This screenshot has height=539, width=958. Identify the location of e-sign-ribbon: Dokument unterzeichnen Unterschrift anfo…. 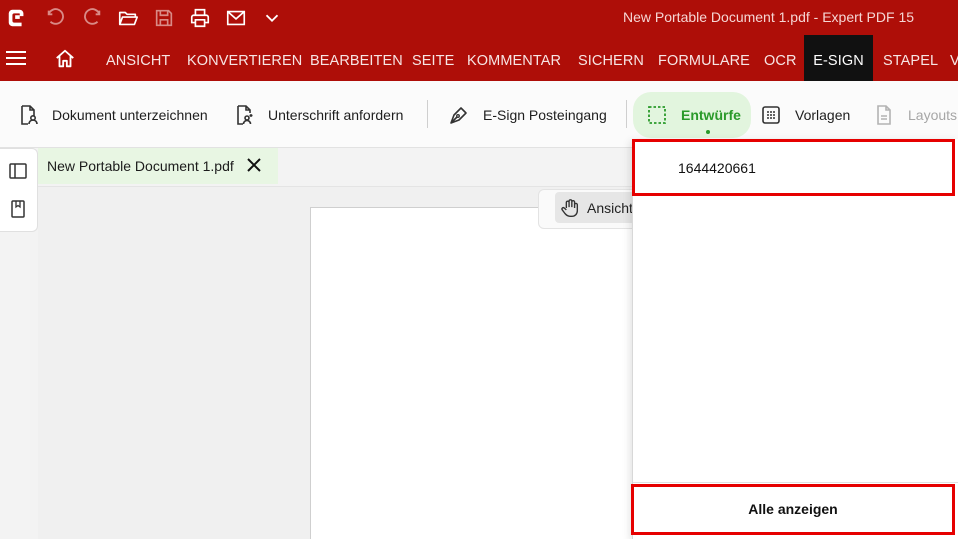
(479, 114).